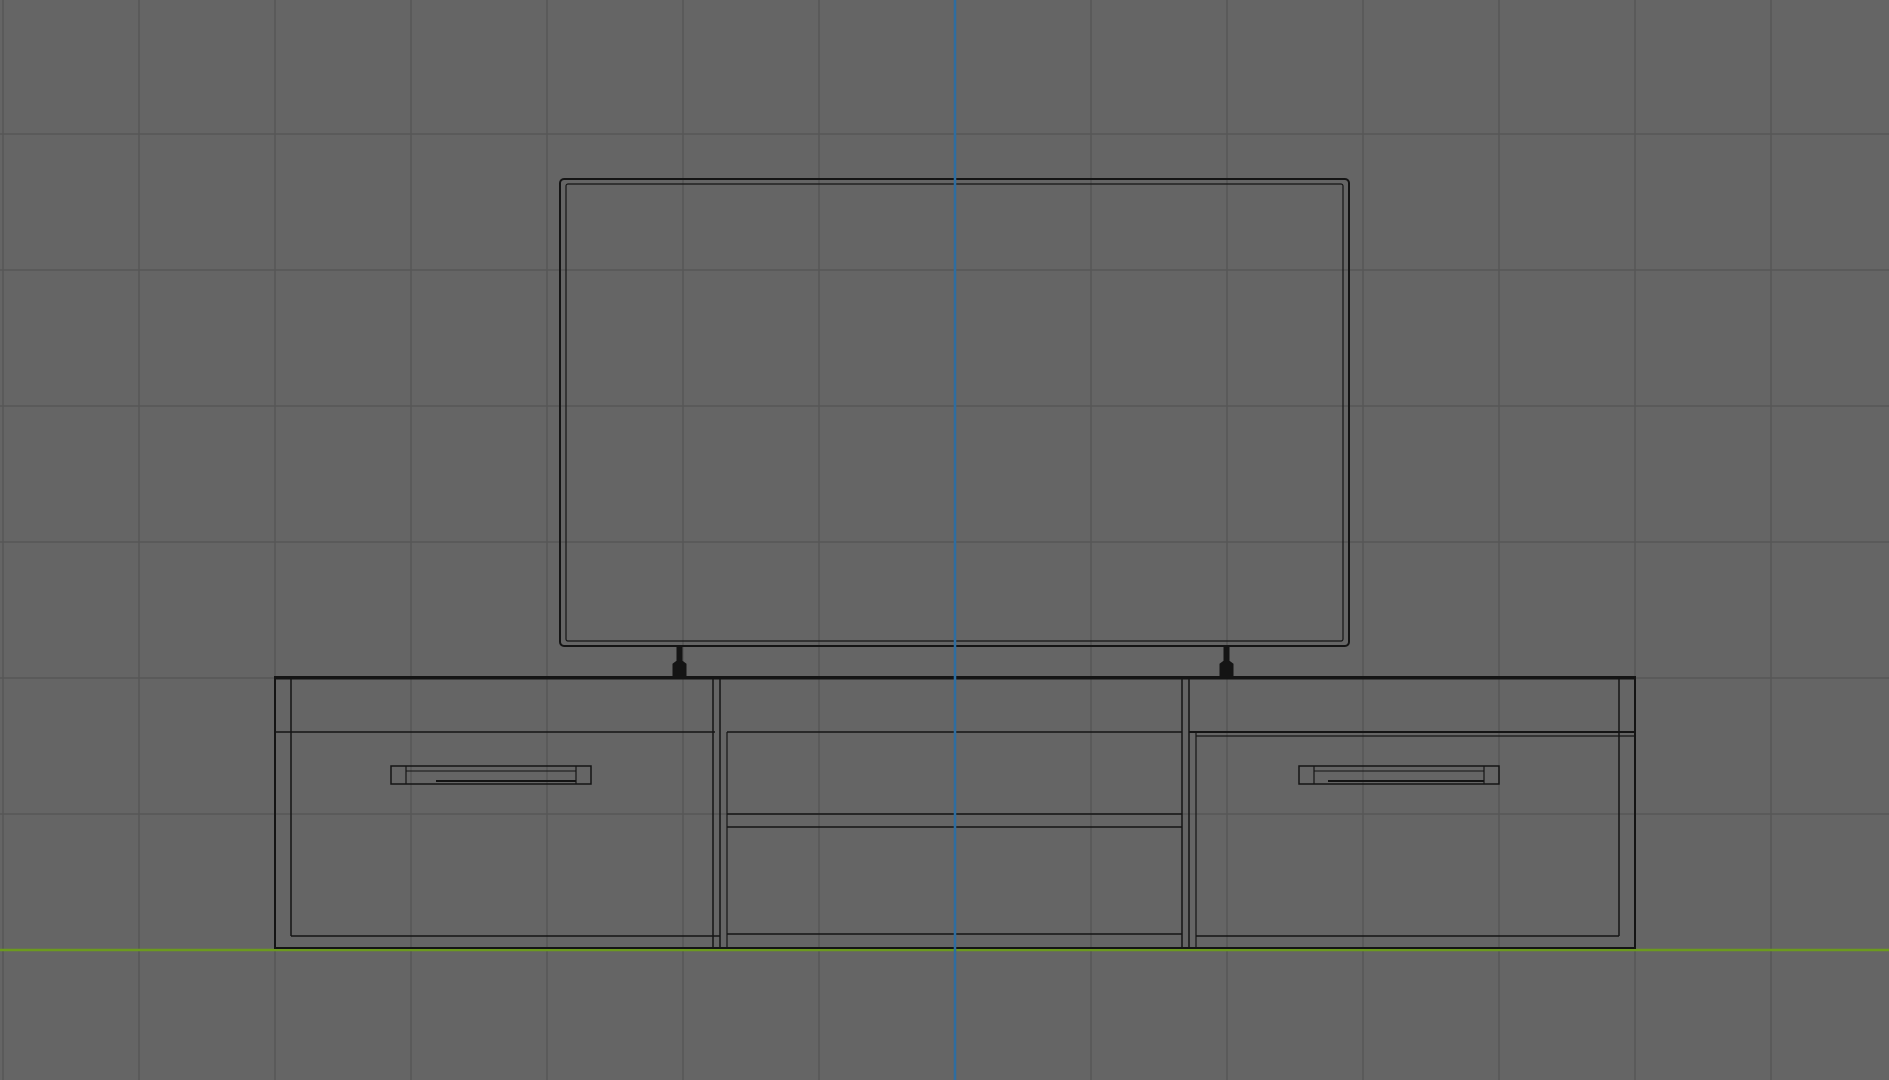 The image size is (1889, 1080). Describe the element at coordinates (1412, 807) in the screenshot. I see `cabinet-right-section` at that location.